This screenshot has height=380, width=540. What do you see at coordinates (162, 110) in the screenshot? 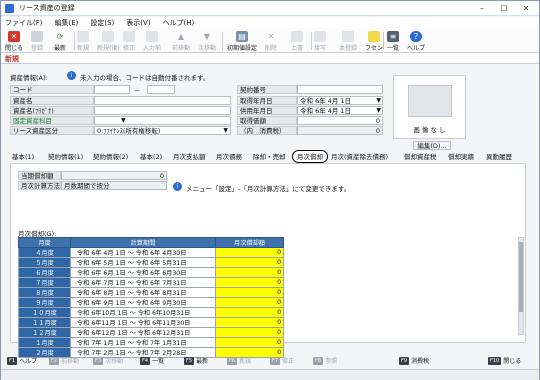
I see `asset-kana-input` at bounding box center [162, 110].